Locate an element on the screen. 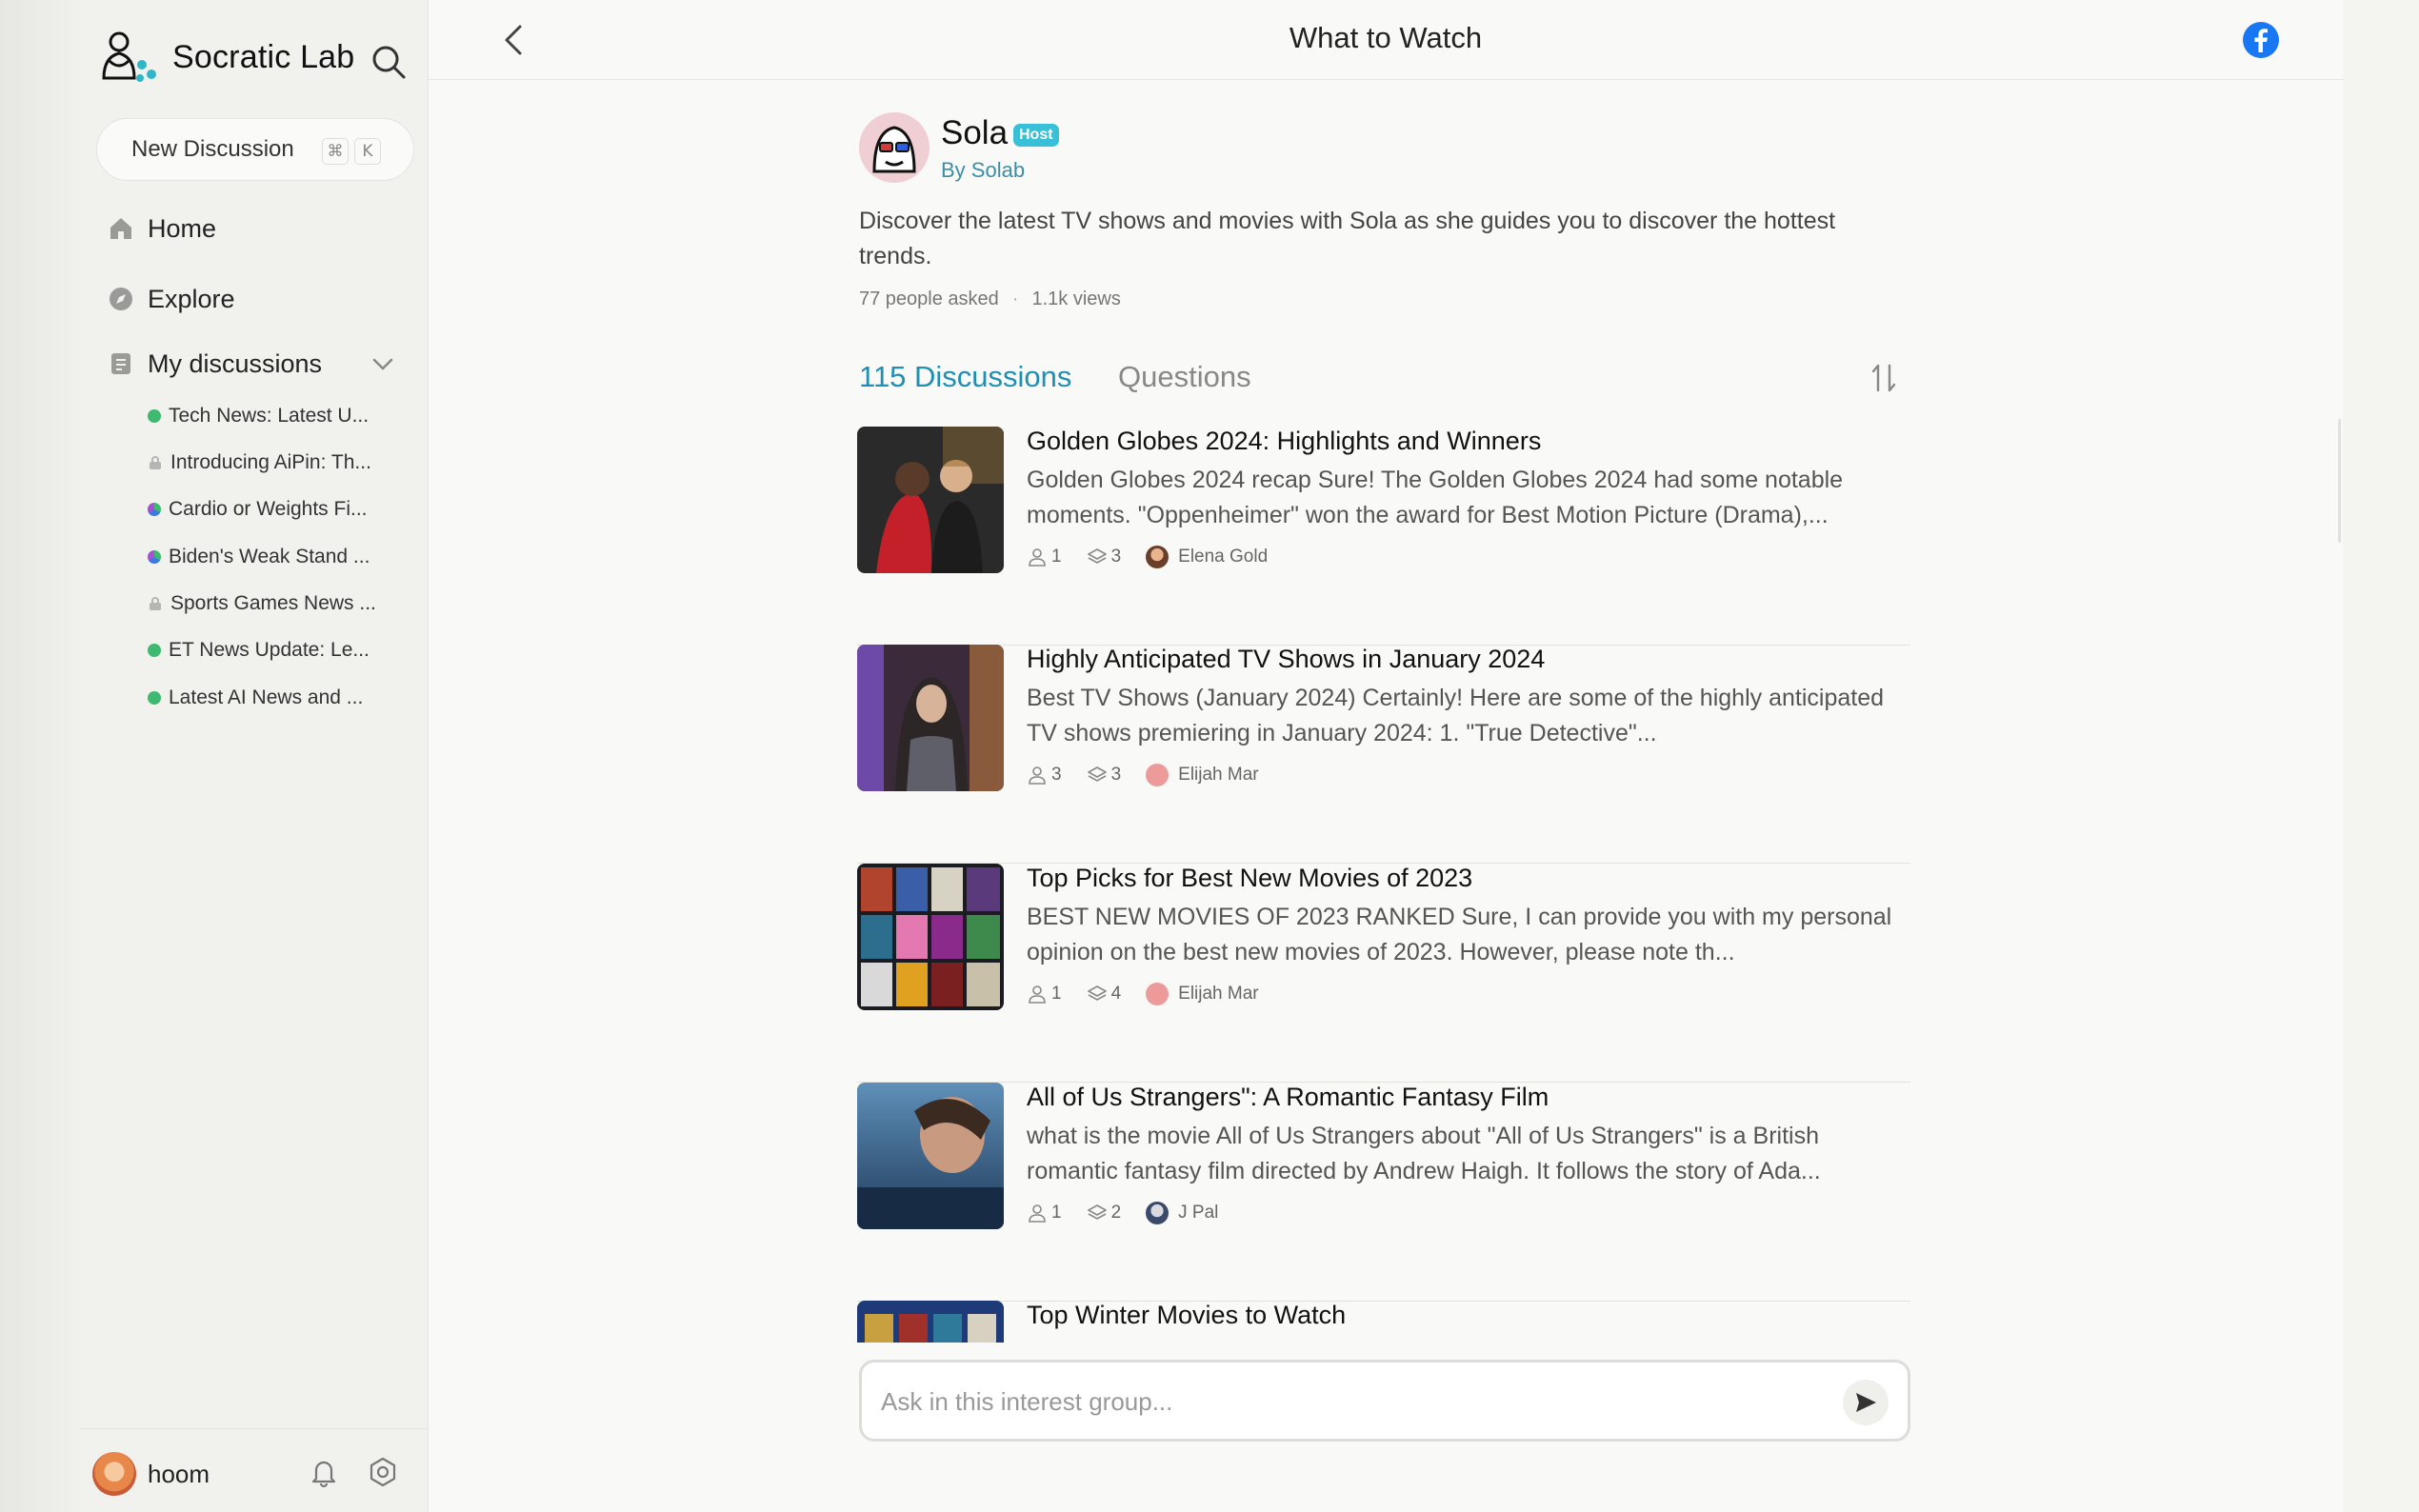  layer-count: 2 is located at coordinates (1116, 1213).